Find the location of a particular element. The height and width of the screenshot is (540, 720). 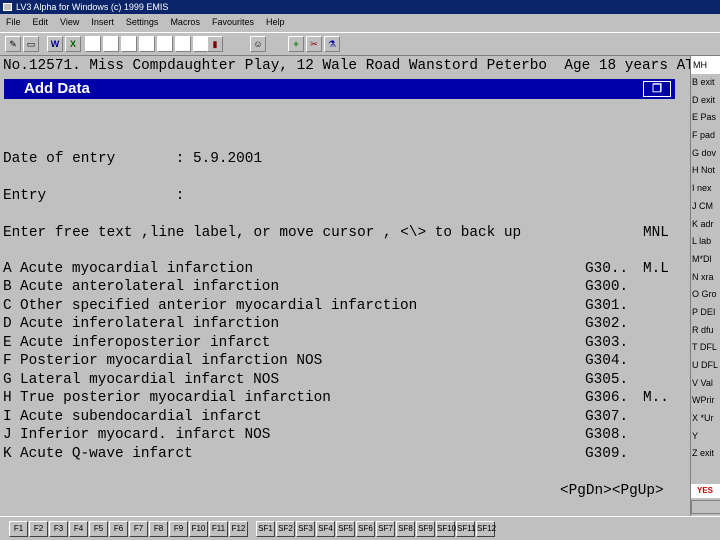

fkey-button: F12 is located at coordinates (238, 529).